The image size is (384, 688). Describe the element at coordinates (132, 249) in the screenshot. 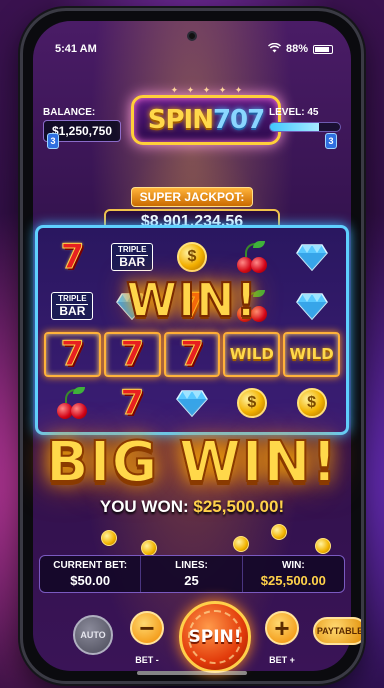

I see `bar-text-top: TRIPLE` at that location.